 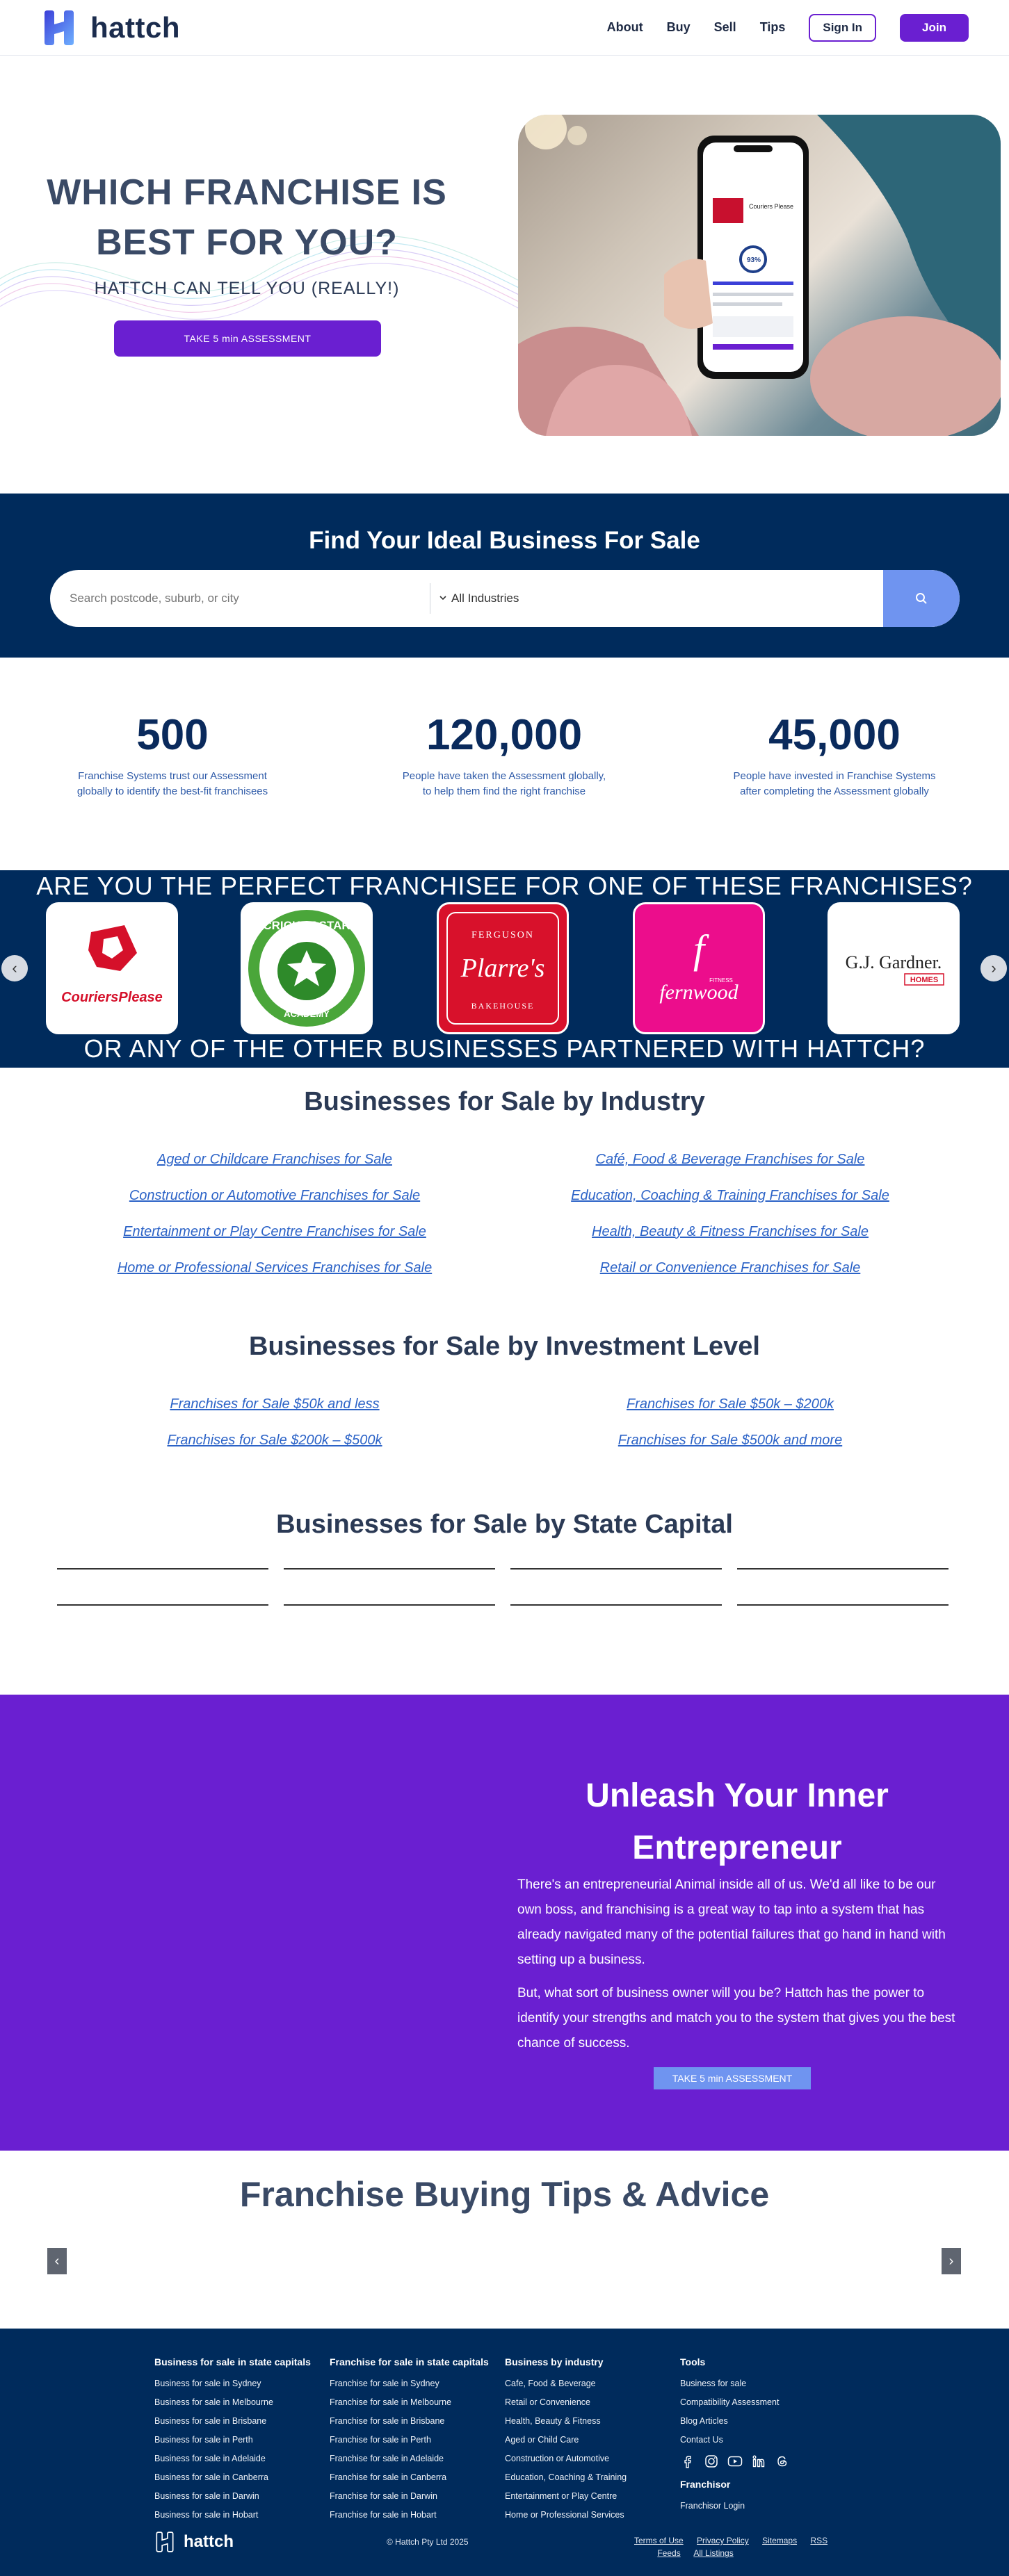 What do you see at coordinates (934, 27) in the screenshot?
I see `join-button: Join` at bounding box center [934, 27].